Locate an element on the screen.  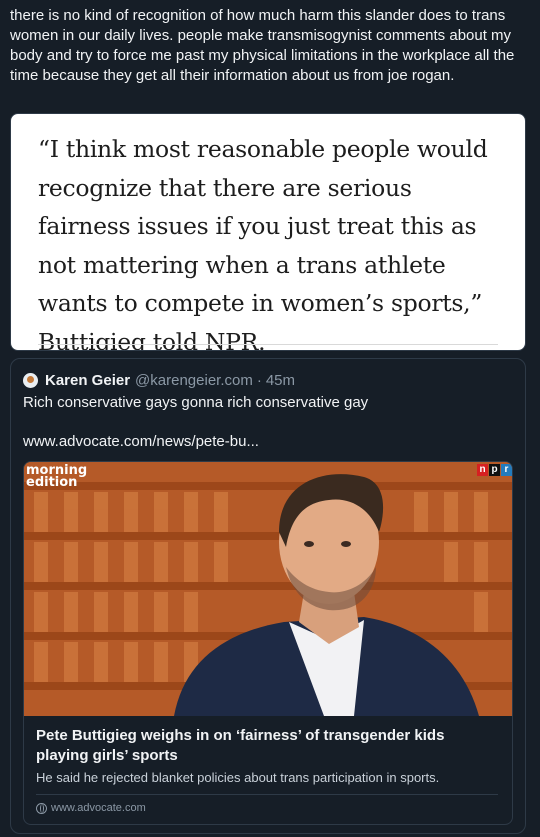
link-domain-text: www.advocate.com is located at coordinates (98, 808).